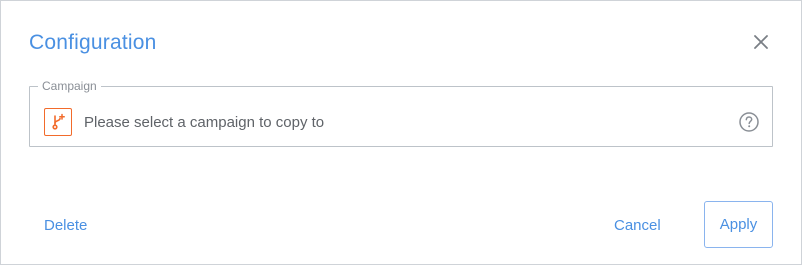 Image resolution: width=802 pixels, height=265 pixels. Describe the element at coordinates (738, 224) in the screenshot. I see `apply-button: Apply` at that location.